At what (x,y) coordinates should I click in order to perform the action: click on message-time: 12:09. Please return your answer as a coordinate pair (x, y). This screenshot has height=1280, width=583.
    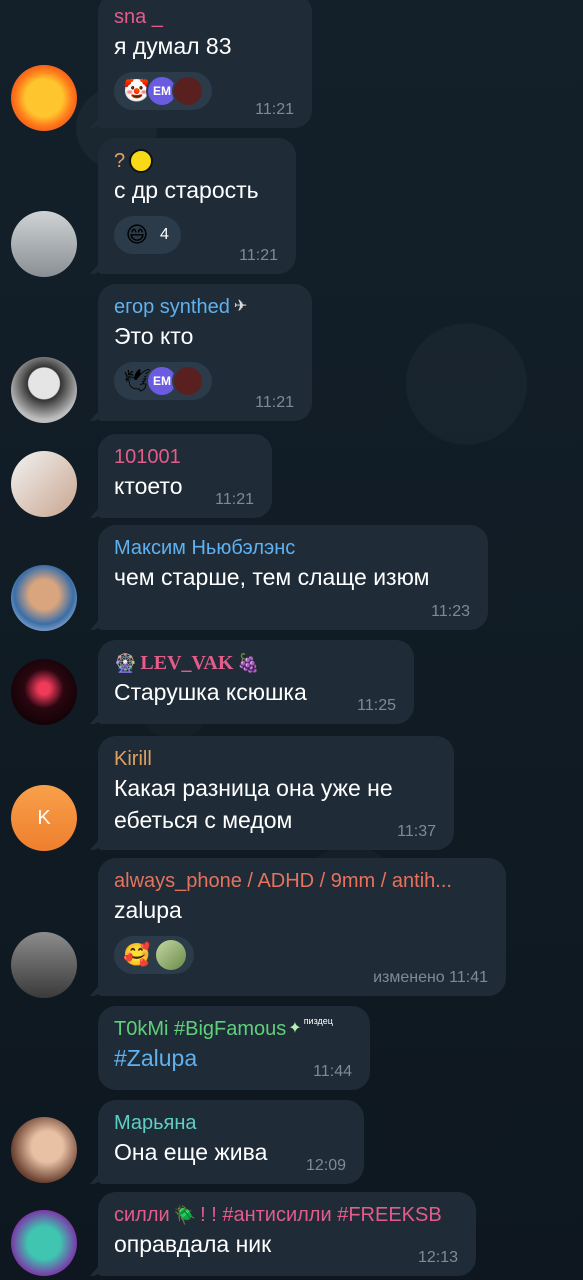
    Looking at the image, I should click on (325, 1165).